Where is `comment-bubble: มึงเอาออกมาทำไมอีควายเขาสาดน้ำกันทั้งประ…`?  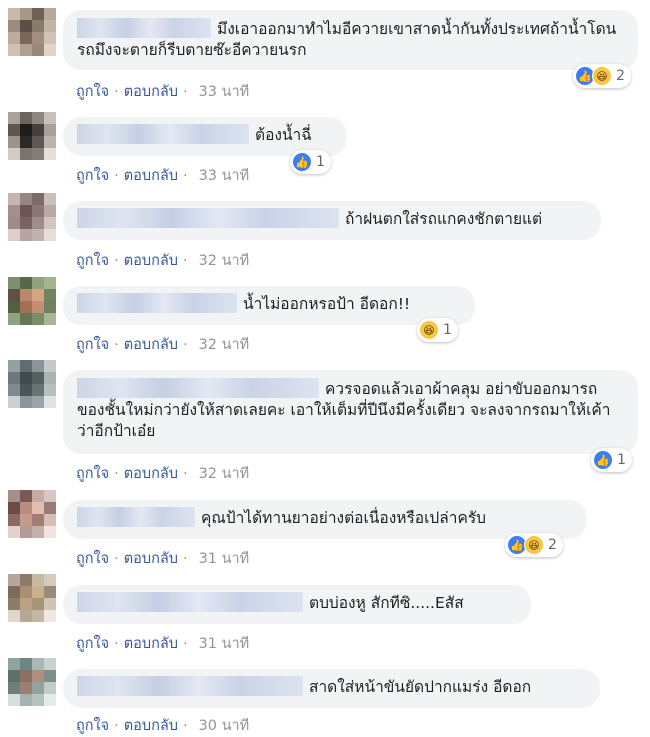 comment-bubble: มึงเอาออกมาทำไมอีควายเขาสาดน้ำกันทั้งประ… is located at coordinates (350, 40).